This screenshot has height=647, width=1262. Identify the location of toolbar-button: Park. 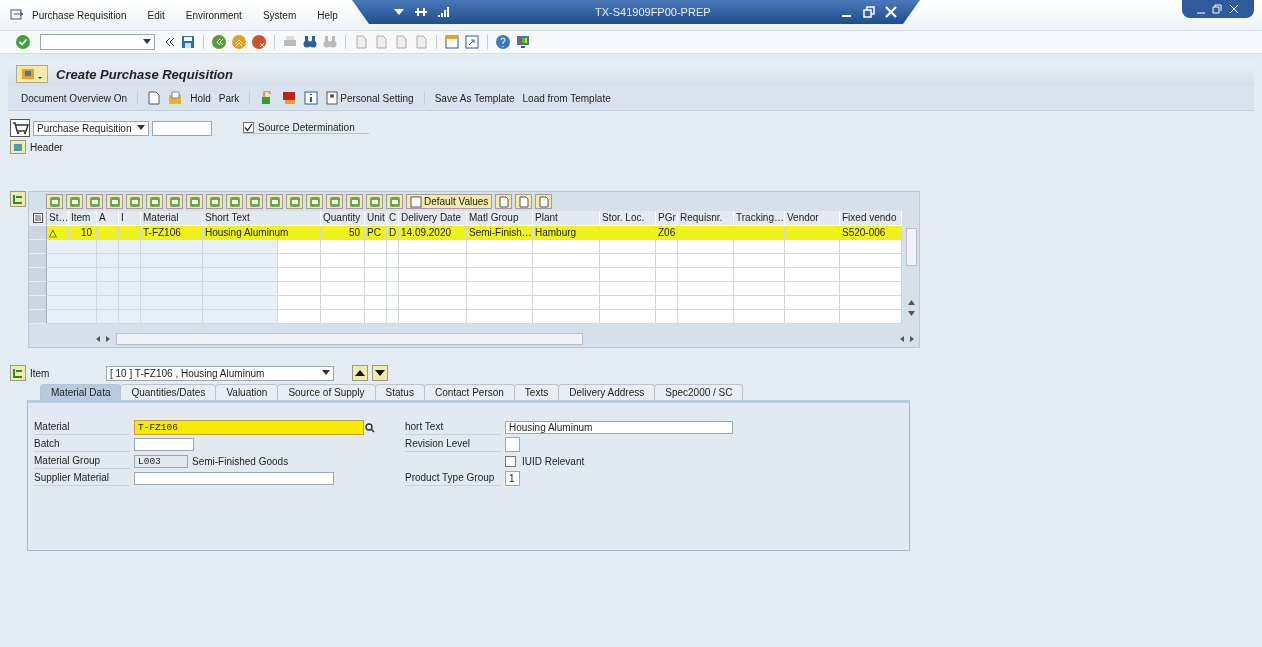
(229, 98).